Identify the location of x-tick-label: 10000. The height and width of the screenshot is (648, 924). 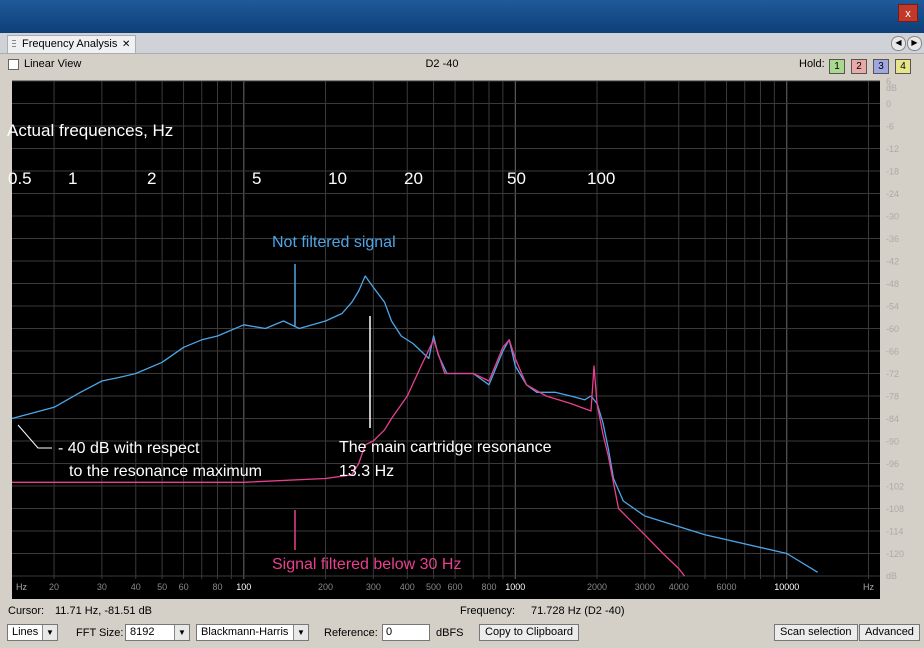
(786, 587).